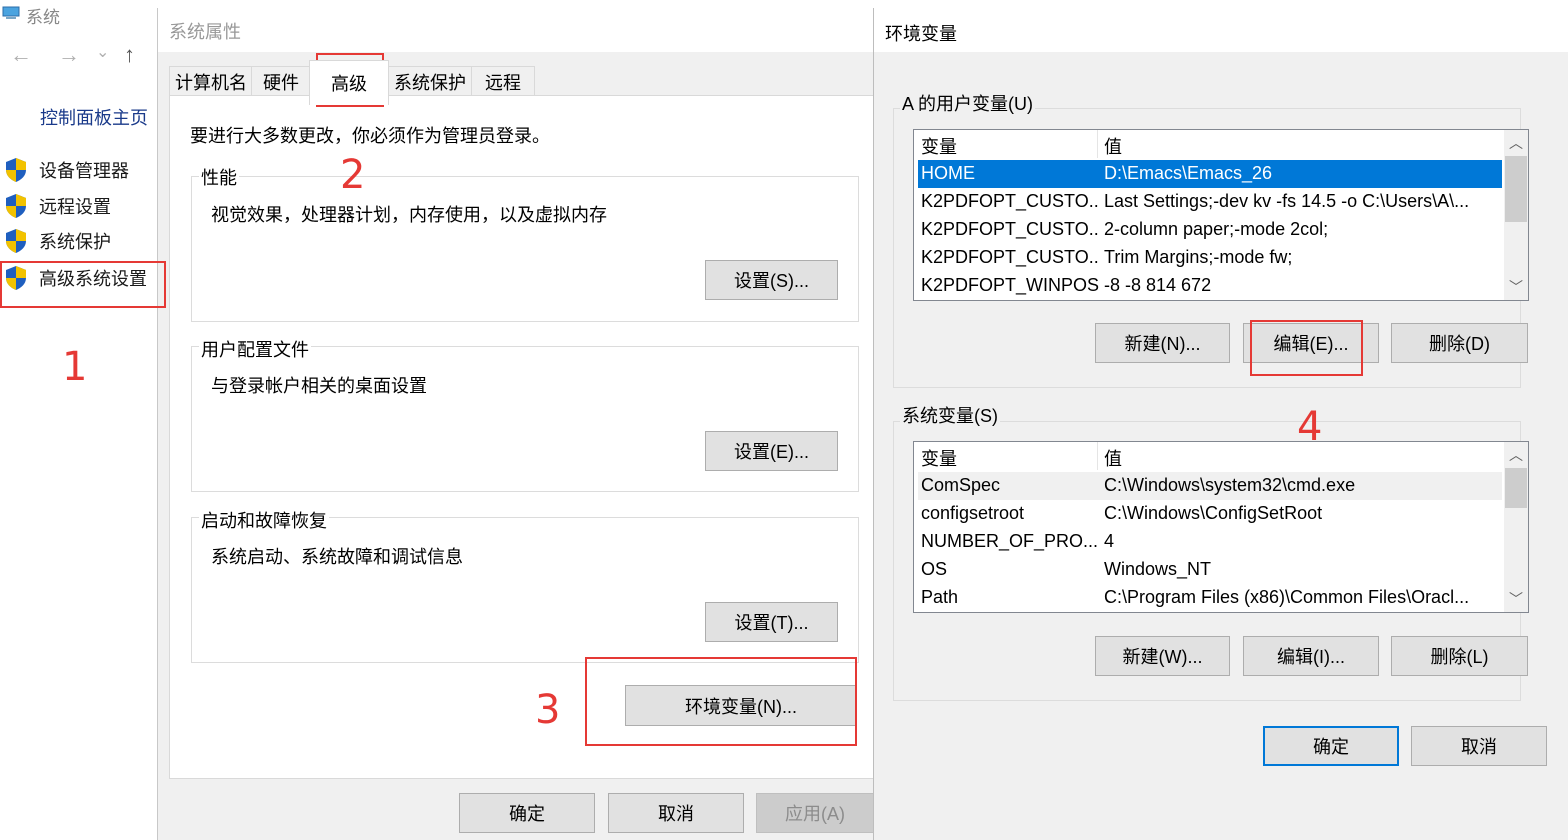 The image size is (1568, 840). I want to click on back-icon: ←, so click(21, 55).